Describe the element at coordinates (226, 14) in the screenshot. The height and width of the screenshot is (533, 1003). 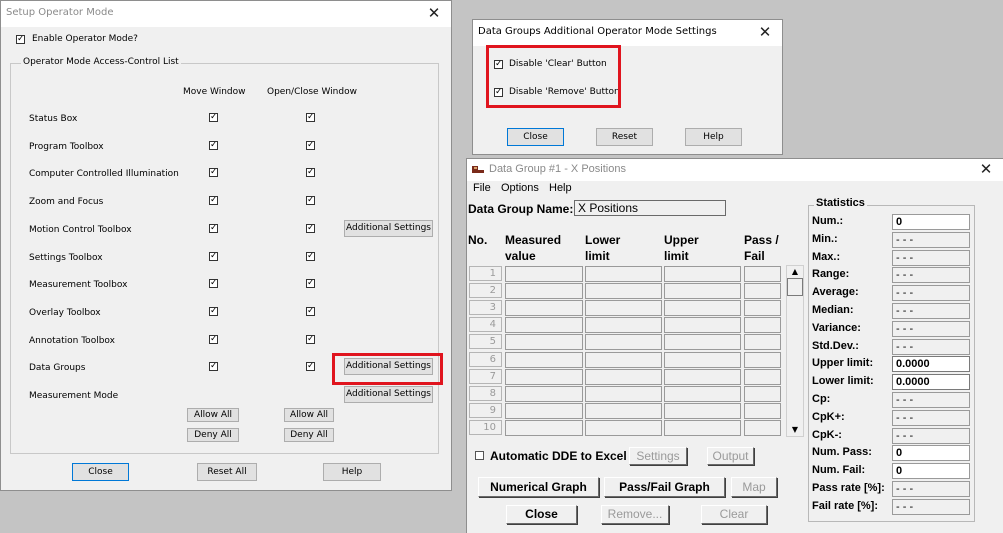
I see `title-bar: Setup Operator Mode ✕` at that location.